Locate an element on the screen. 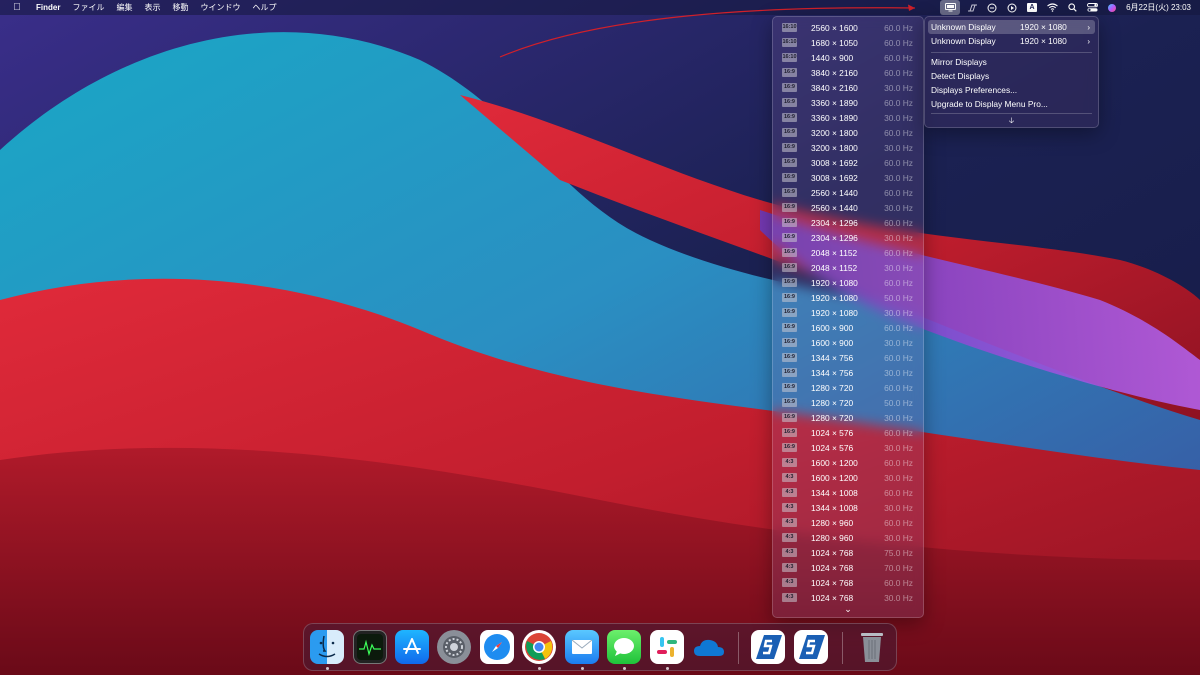  display-item-1: Unknown Display 1920 × 1080 › is located at coordinates (1011, 27).